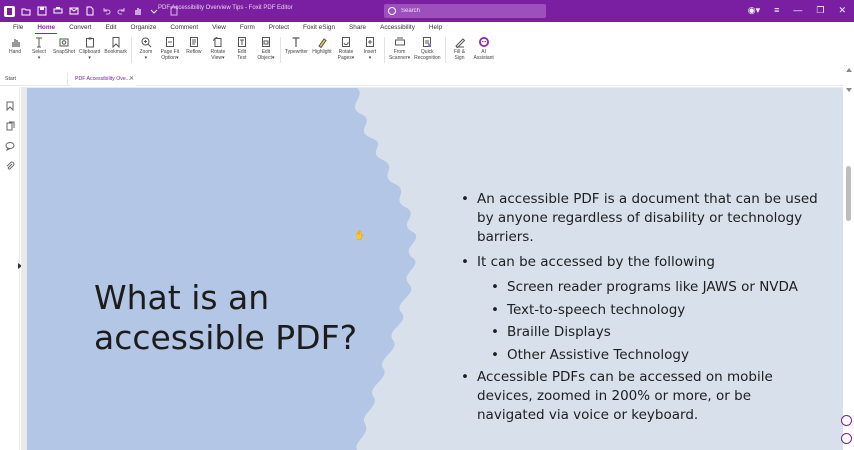 This screenshot has width=854, height=450. I want to click on slide-title: What is an accessible PDF?, so click(226, 317).